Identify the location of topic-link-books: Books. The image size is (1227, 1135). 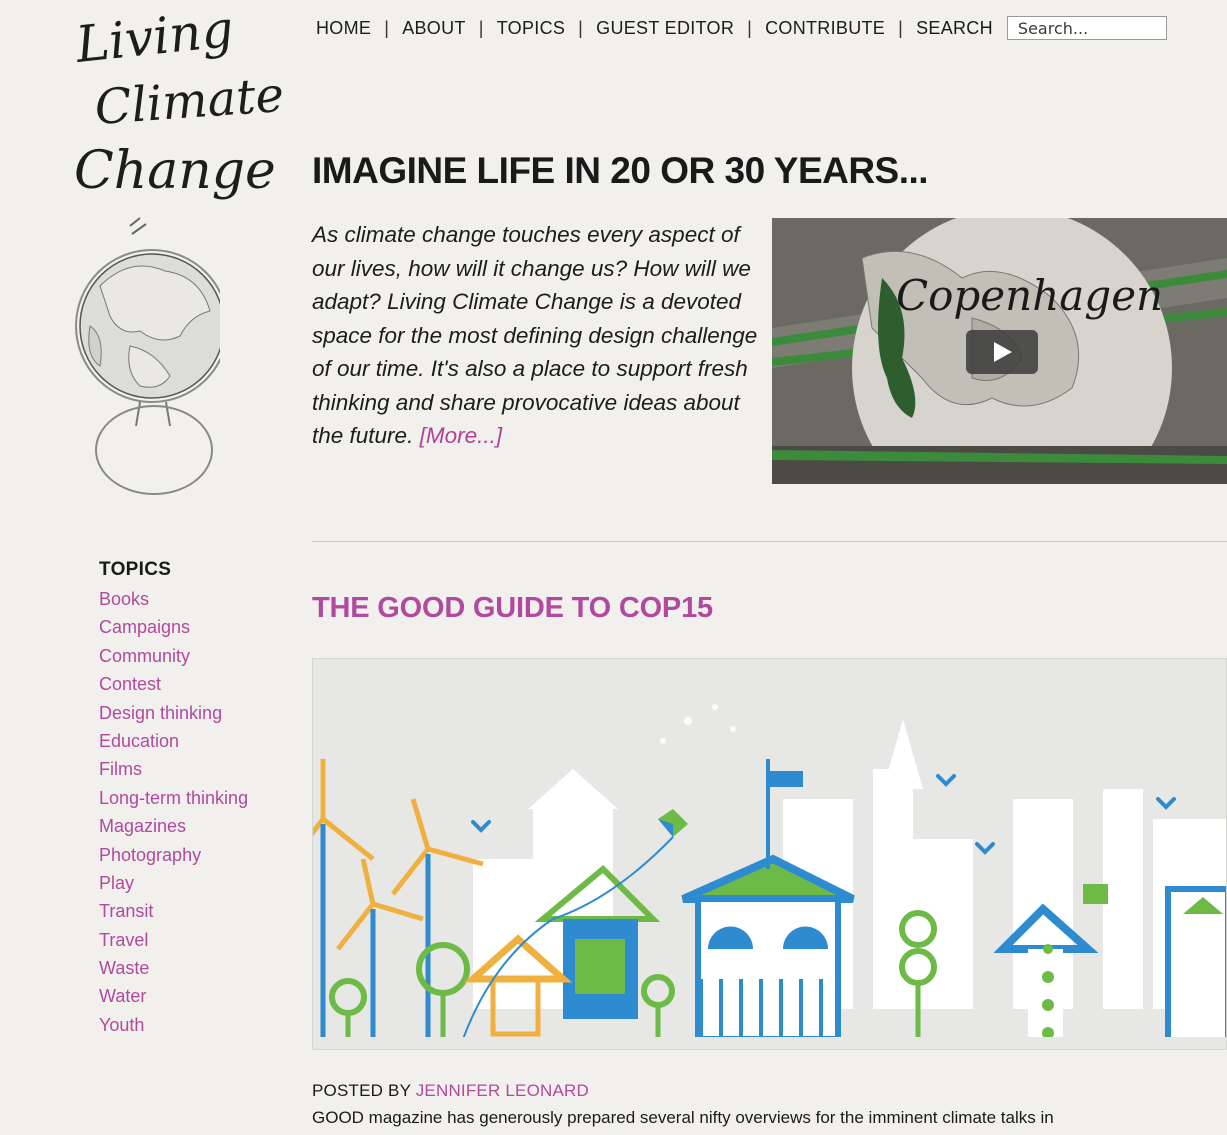
(124, 599).